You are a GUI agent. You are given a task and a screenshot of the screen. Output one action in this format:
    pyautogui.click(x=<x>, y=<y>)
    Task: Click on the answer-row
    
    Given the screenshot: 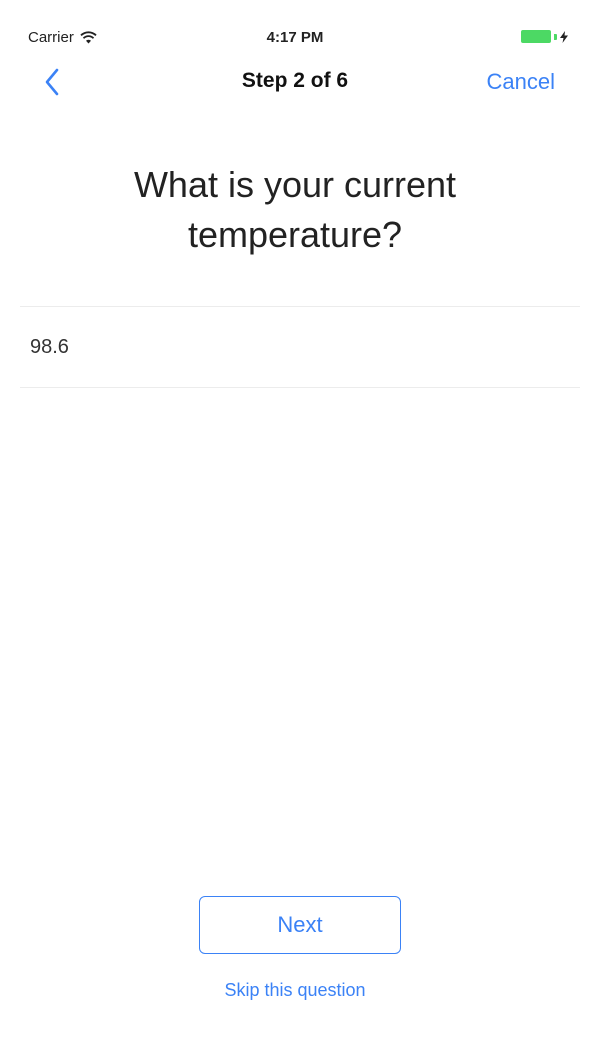 What is the action you would take?
    pyautogui.click(x=300, y=347)
    